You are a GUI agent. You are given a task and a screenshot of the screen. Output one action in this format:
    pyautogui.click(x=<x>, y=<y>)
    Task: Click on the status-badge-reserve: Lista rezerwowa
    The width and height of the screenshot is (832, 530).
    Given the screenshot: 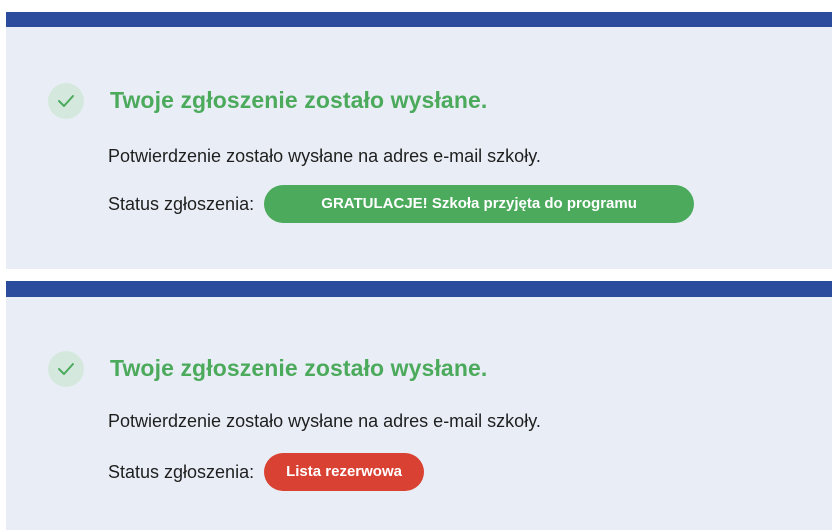 What is the action you would take?
    pyautogui.click(x=344, y=472)
    